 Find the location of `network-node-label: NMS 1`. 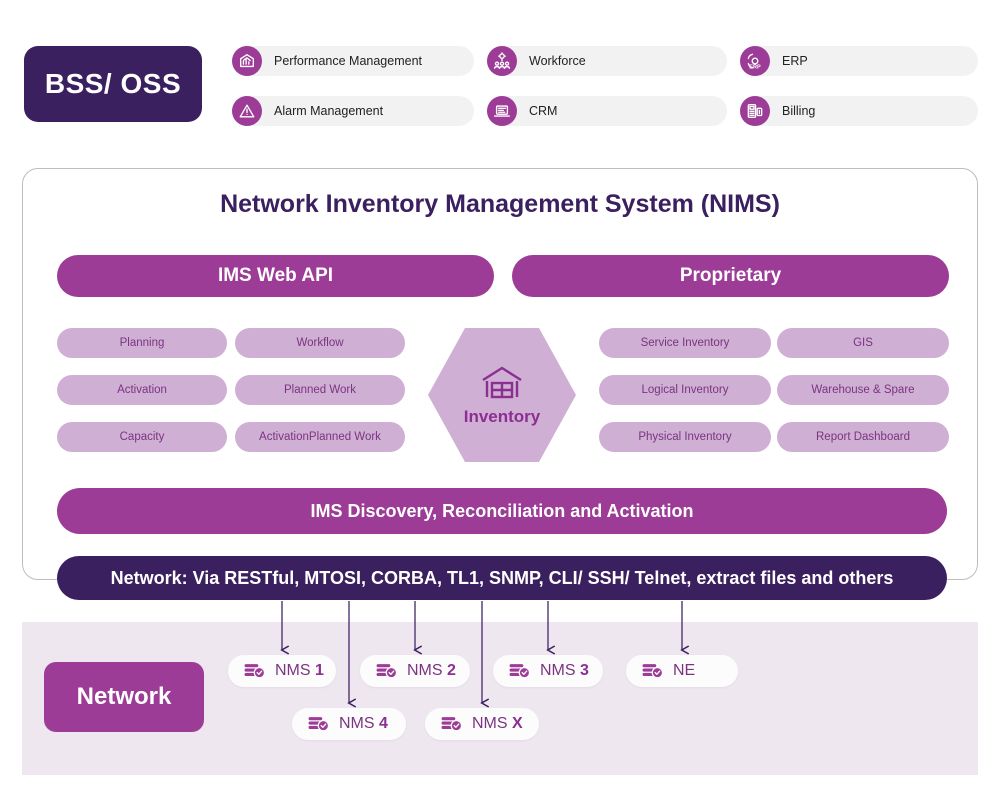

network-node-label: NMS 1 is located at coordinates (299, 671).